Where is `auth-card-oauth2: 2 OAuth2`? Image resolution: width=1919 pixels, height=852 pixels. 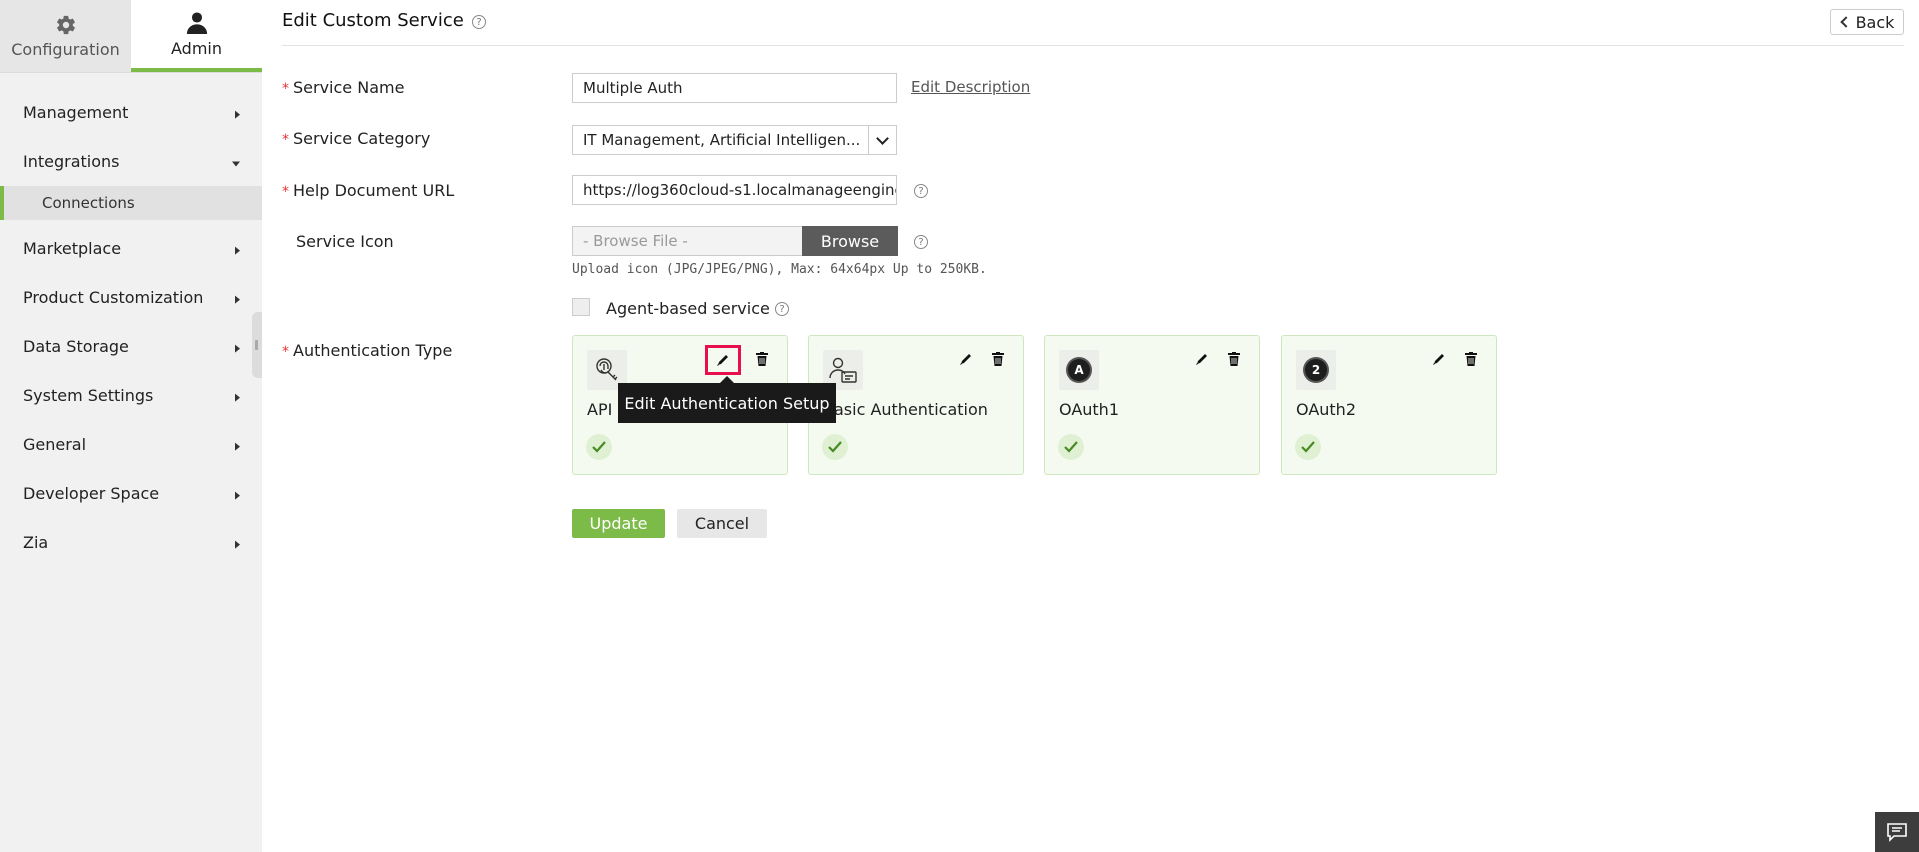 auth-card-oauth2: 2 OAuth2 is located at coordinates (1389, 405).